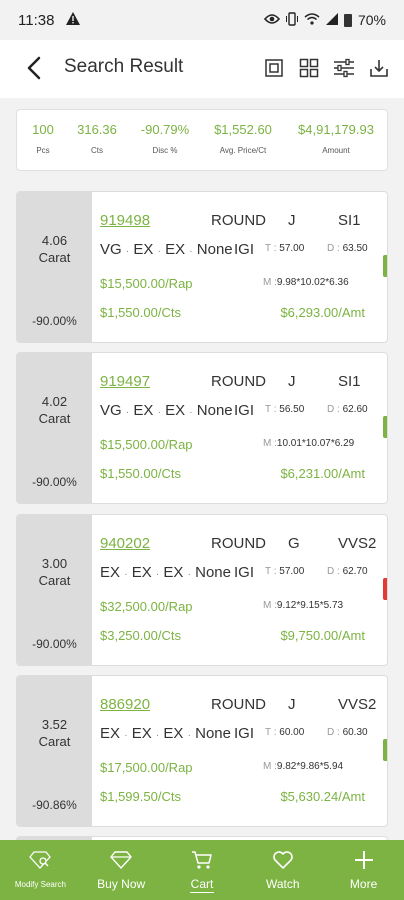 The image size is (404, 900). Describe the element at coordinates (283, 860) in the screenshot. I see `heart-icon` at that location.